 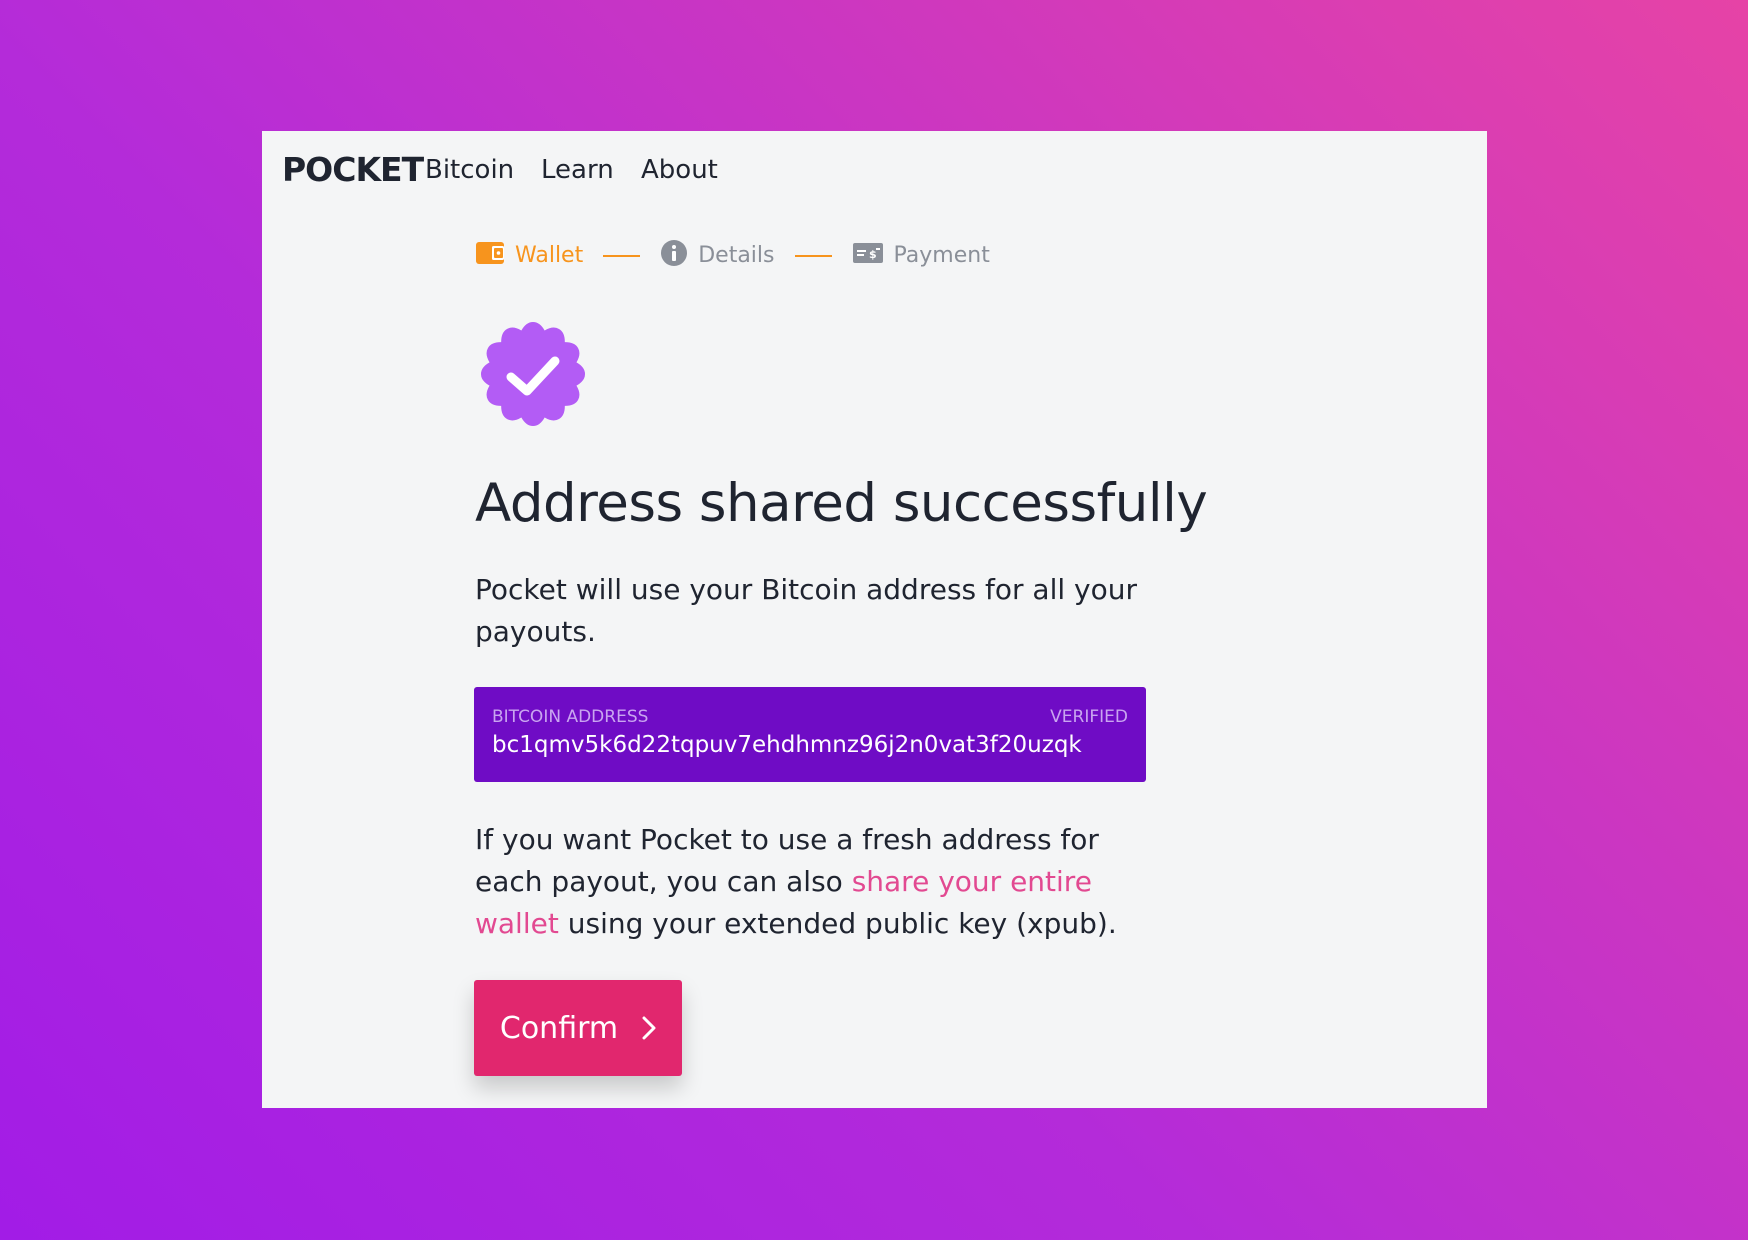 What do you see at coordinates (941, 255) in the screenshot?
I see `step-payment-label: Payment` at bounding box center [941, 255].